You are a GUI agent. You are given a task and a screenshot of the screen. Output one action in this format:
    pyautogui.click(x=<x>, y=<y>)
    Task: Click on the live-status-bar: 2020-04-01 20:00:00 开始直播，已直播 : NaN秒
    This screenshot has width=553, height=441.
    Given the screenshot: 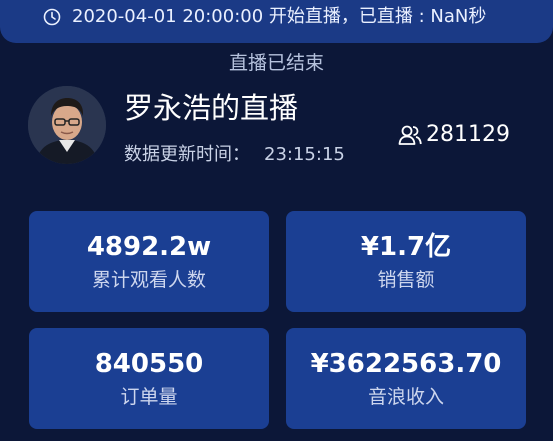 What is the action you would take?
    pyautogui.click(x=276, y=21)
    